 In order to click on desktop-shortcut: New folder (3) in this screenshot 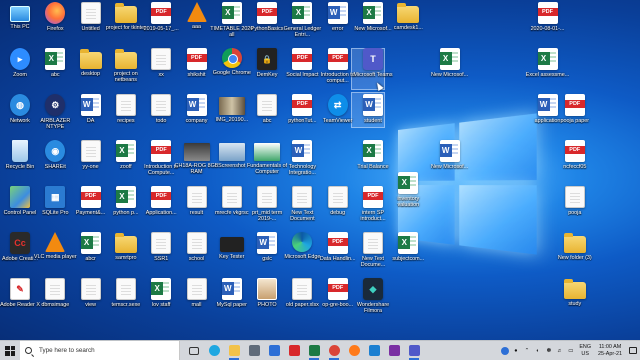, I will do `click(575, 252)`.